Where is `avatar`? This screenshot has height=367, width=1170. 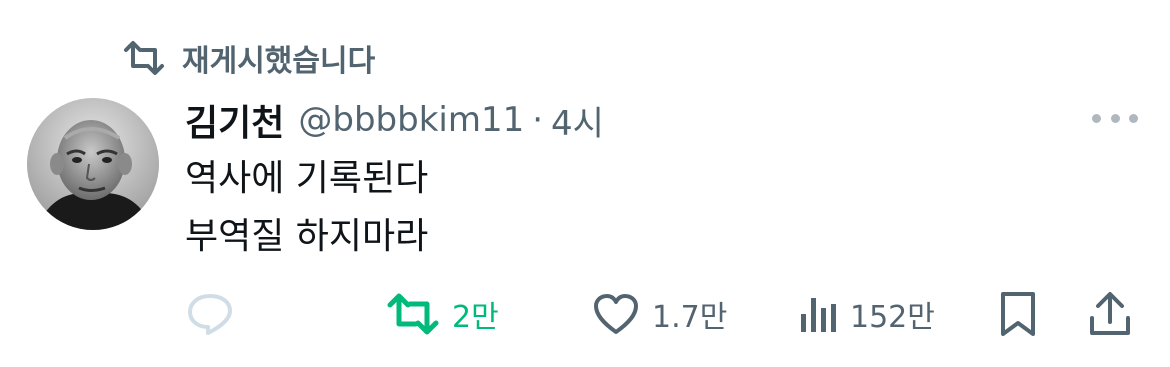
avatar is located at coordinates (93, 164).